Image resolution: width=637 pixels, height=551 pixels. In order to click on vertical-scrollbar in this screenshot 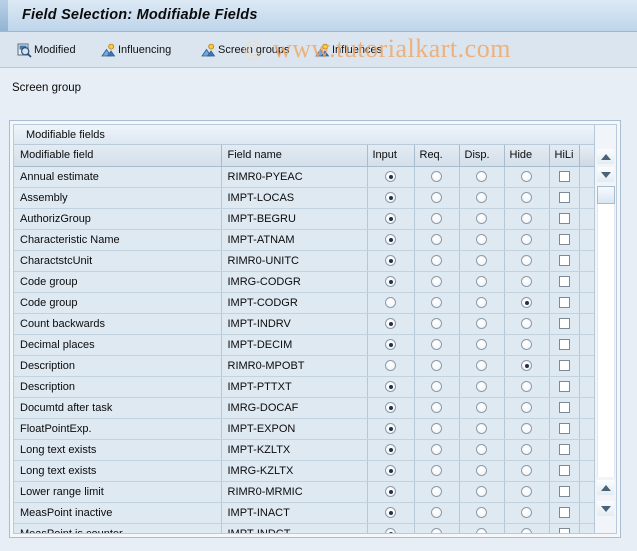, I will do `click(605, 329)`.